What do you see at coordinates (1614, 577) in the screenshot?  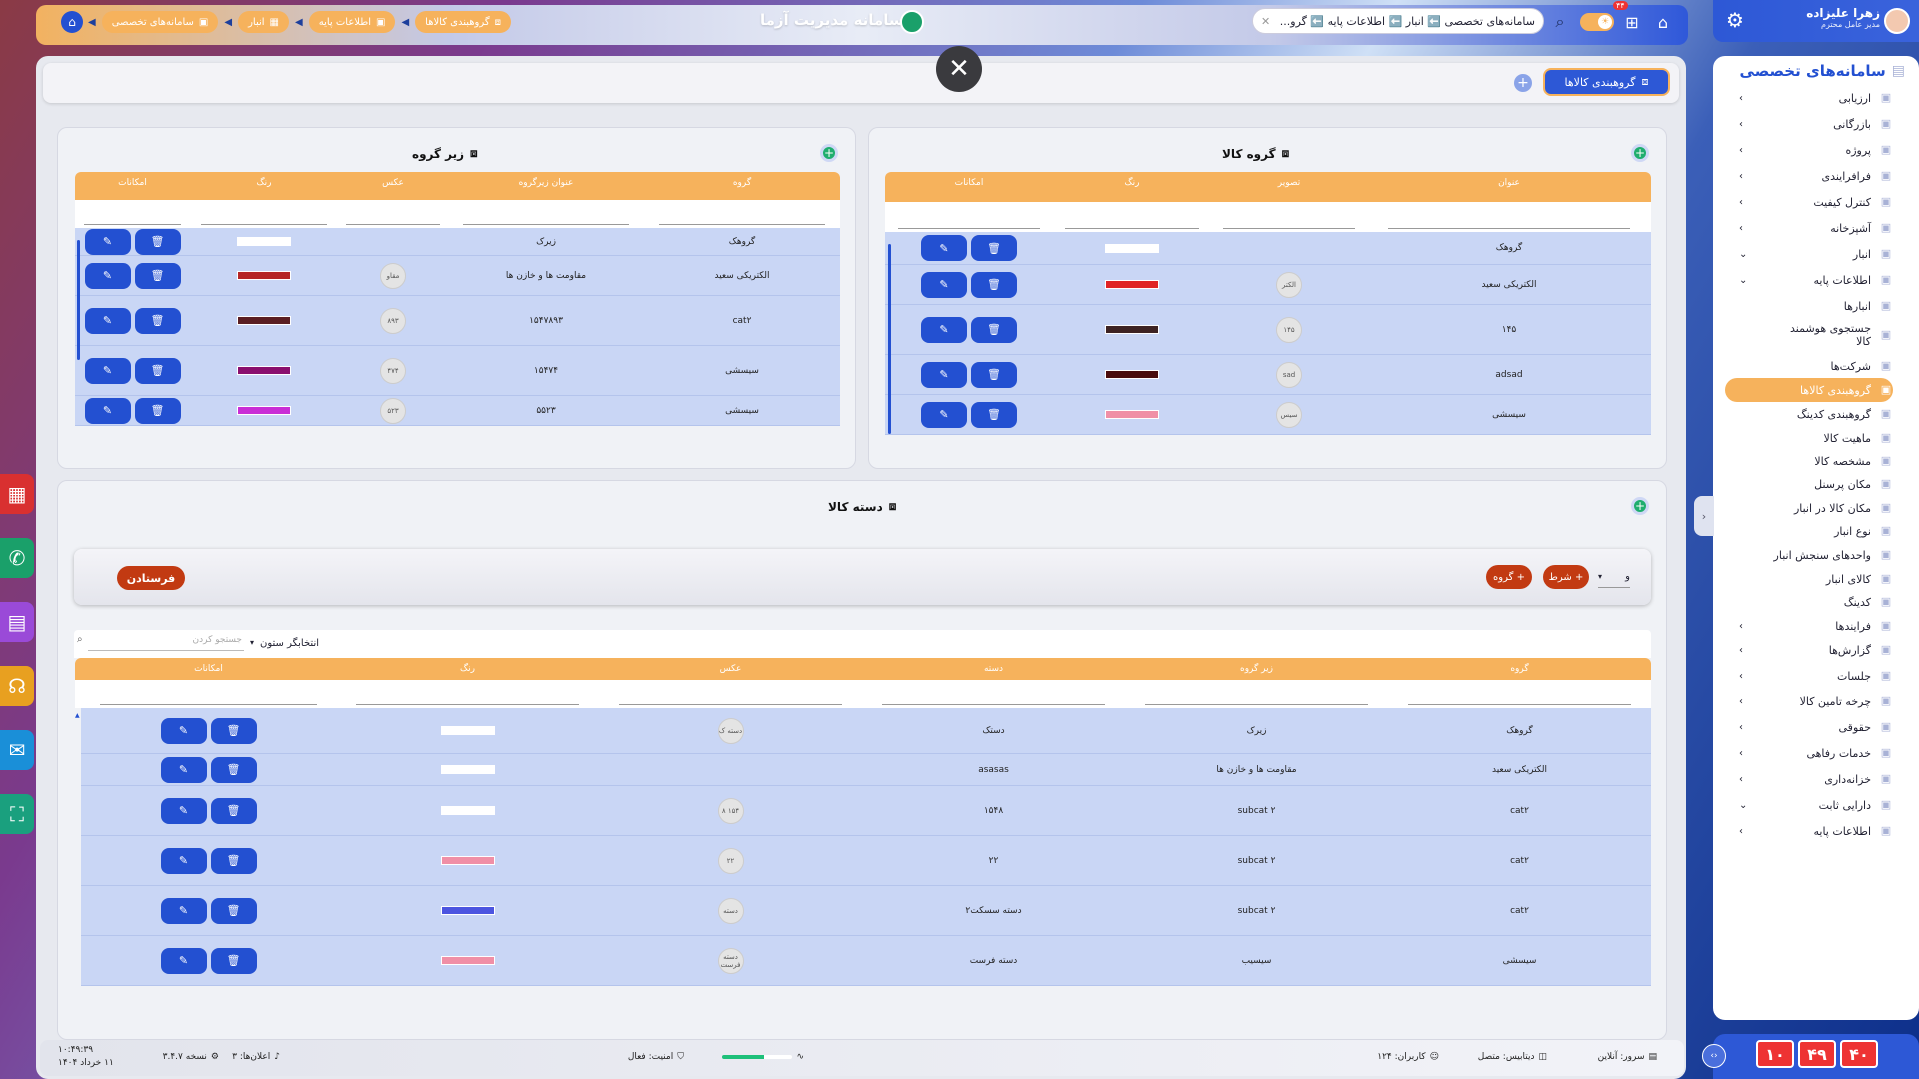 I see `logic-select: ▾ و` at bounding box center [1614, 577].